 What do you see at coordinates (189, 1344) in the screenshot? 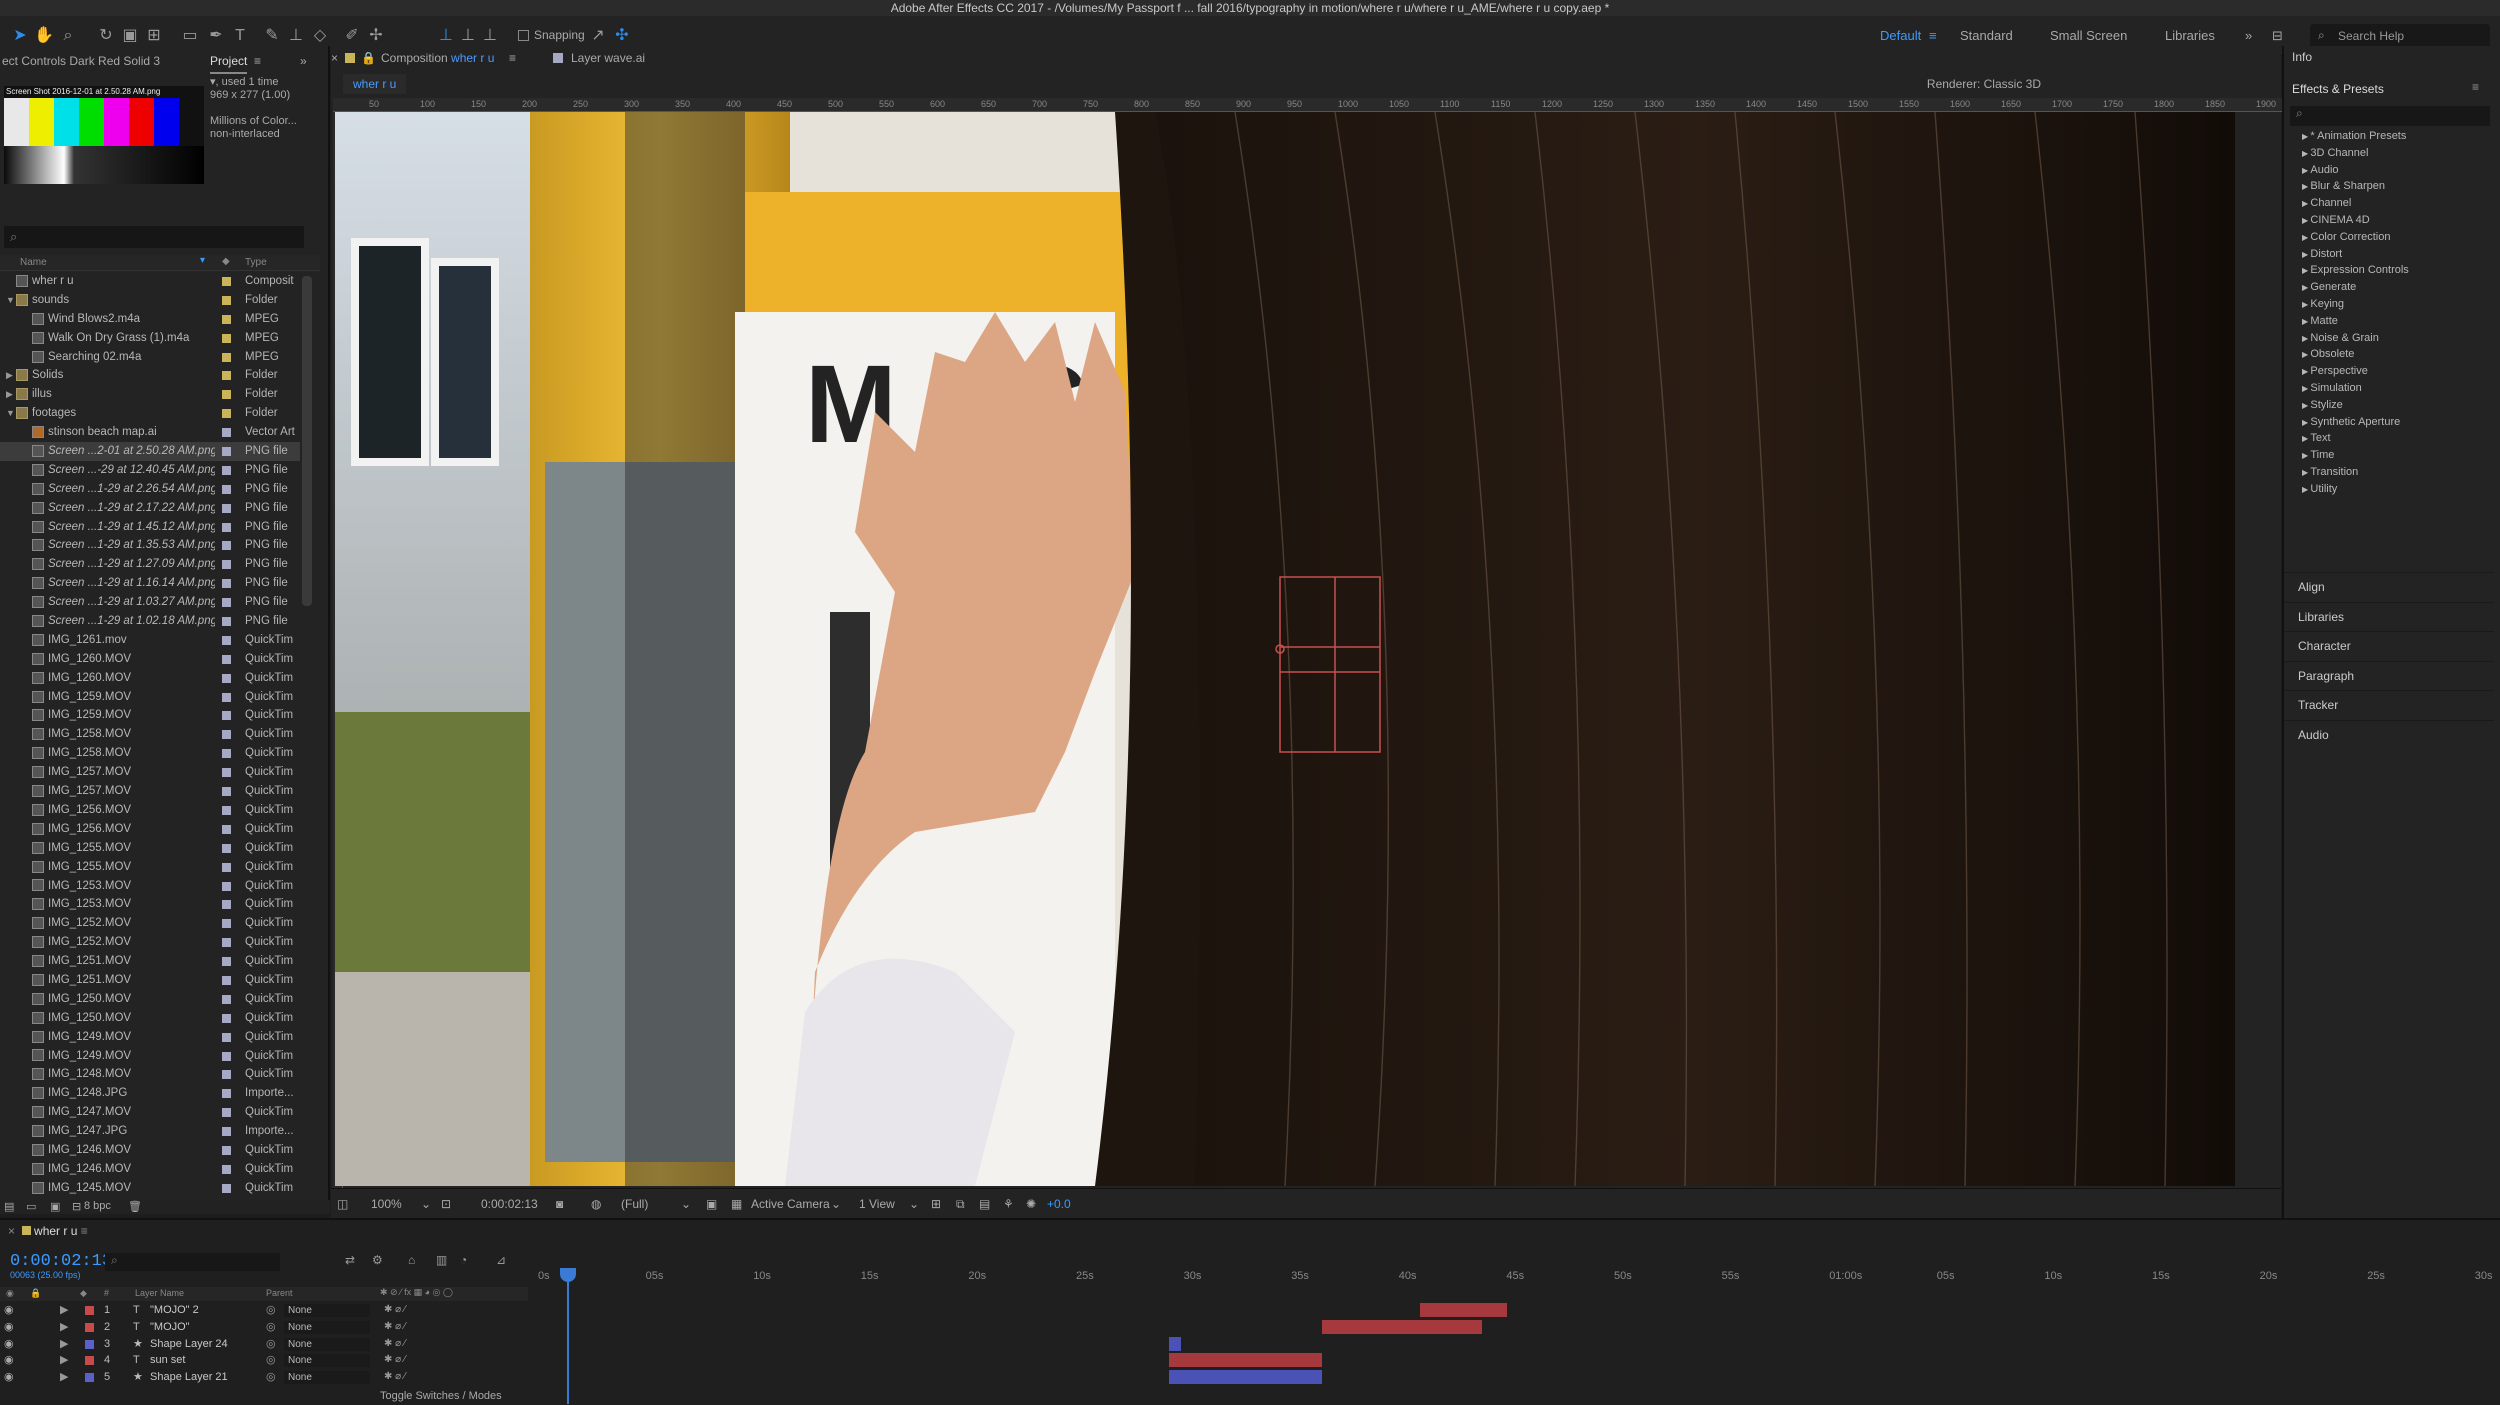
I see `layer-name: Shape Layer 24` at bounding box center [189, 1344].